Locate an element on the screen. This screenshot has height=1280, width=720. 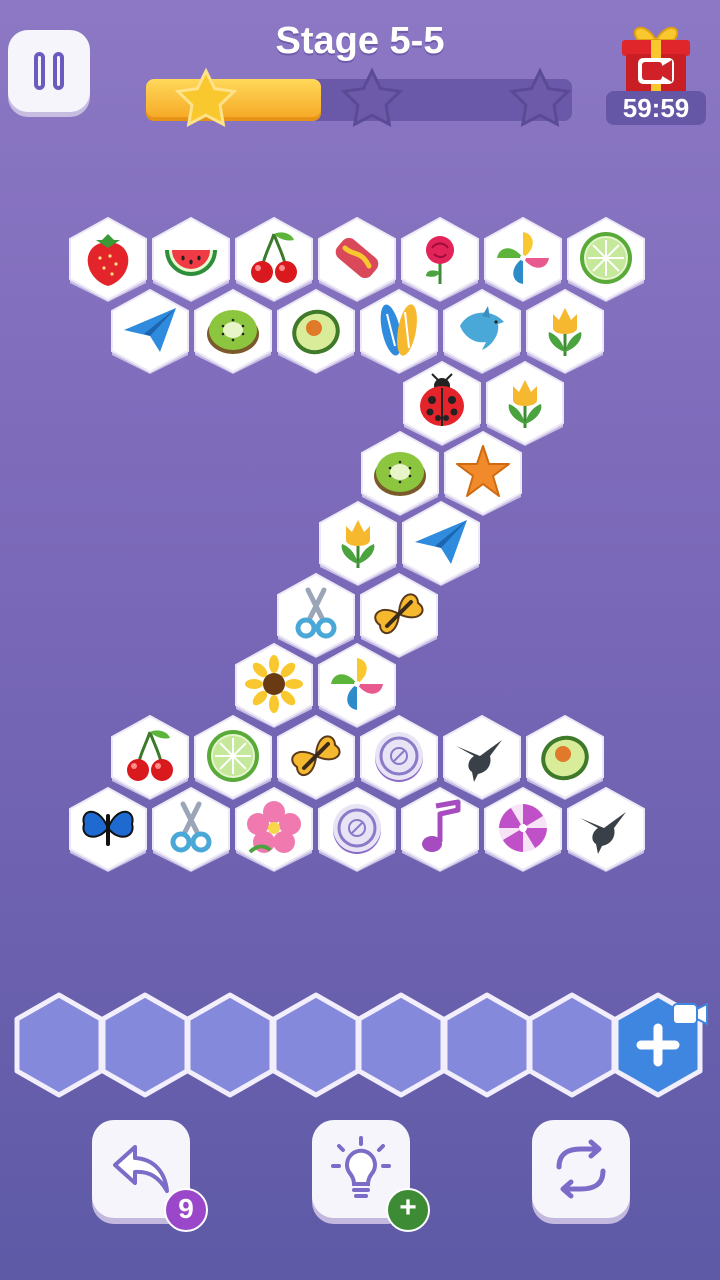
shuffle-button is located at coordinates (581, 1169).